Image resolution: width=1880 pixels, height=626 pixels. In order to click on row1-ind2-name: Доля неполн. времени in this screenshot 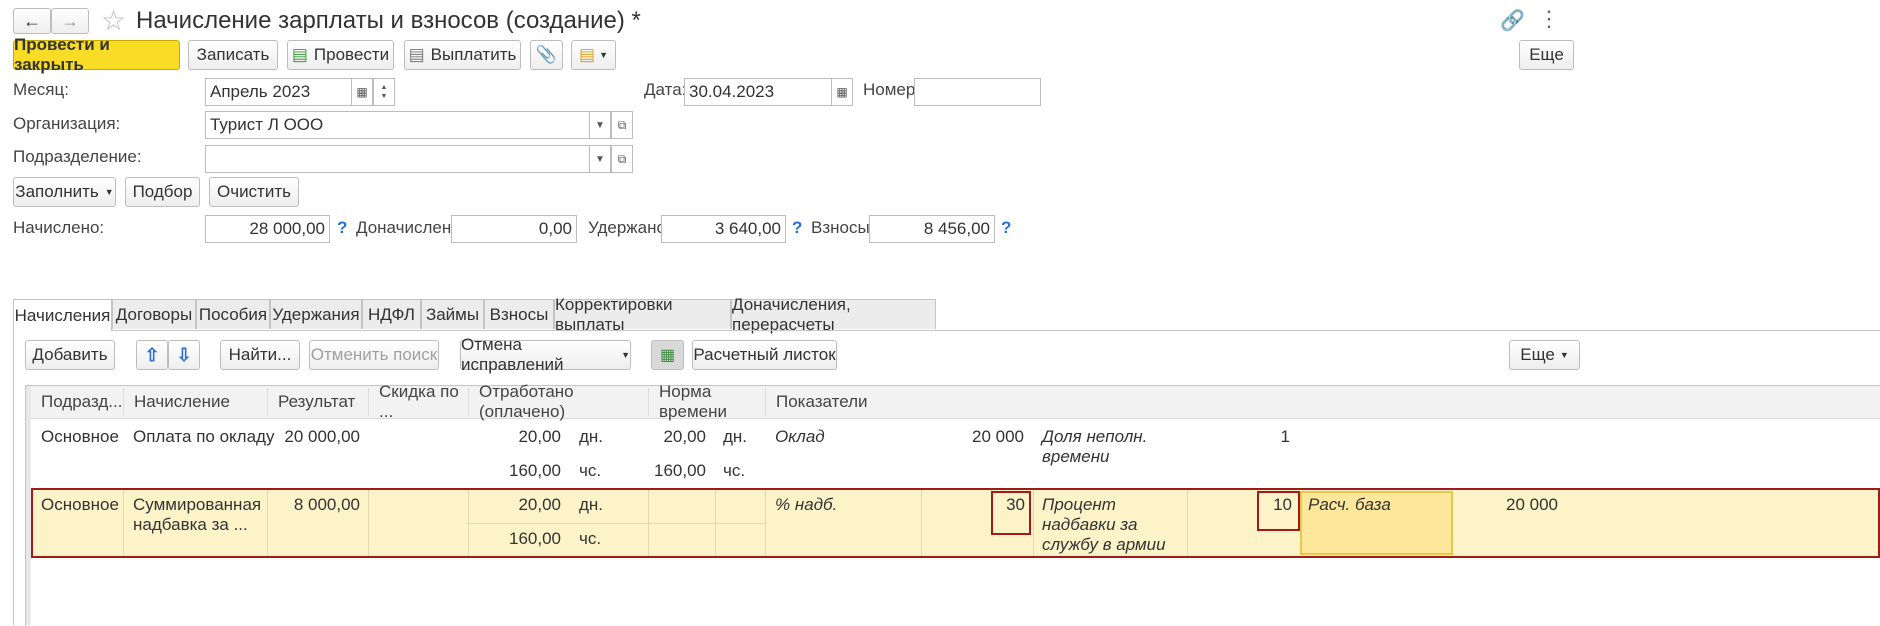, I will do `click(1095, 446)`.